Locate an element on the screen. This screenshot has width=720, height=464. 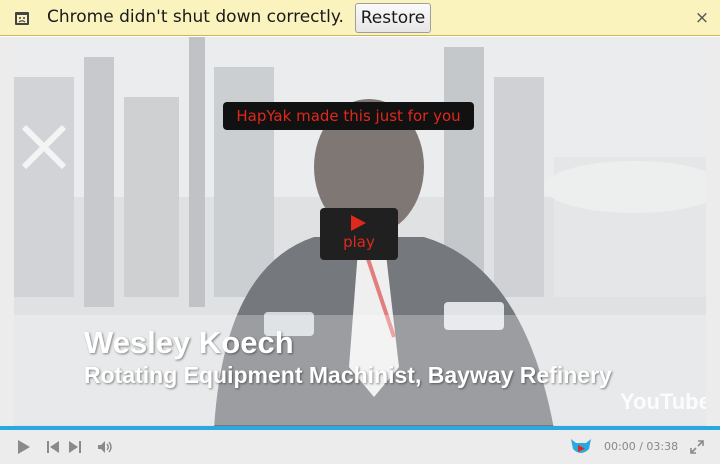
restore-button: Restore is located at coordinates (393, 18).